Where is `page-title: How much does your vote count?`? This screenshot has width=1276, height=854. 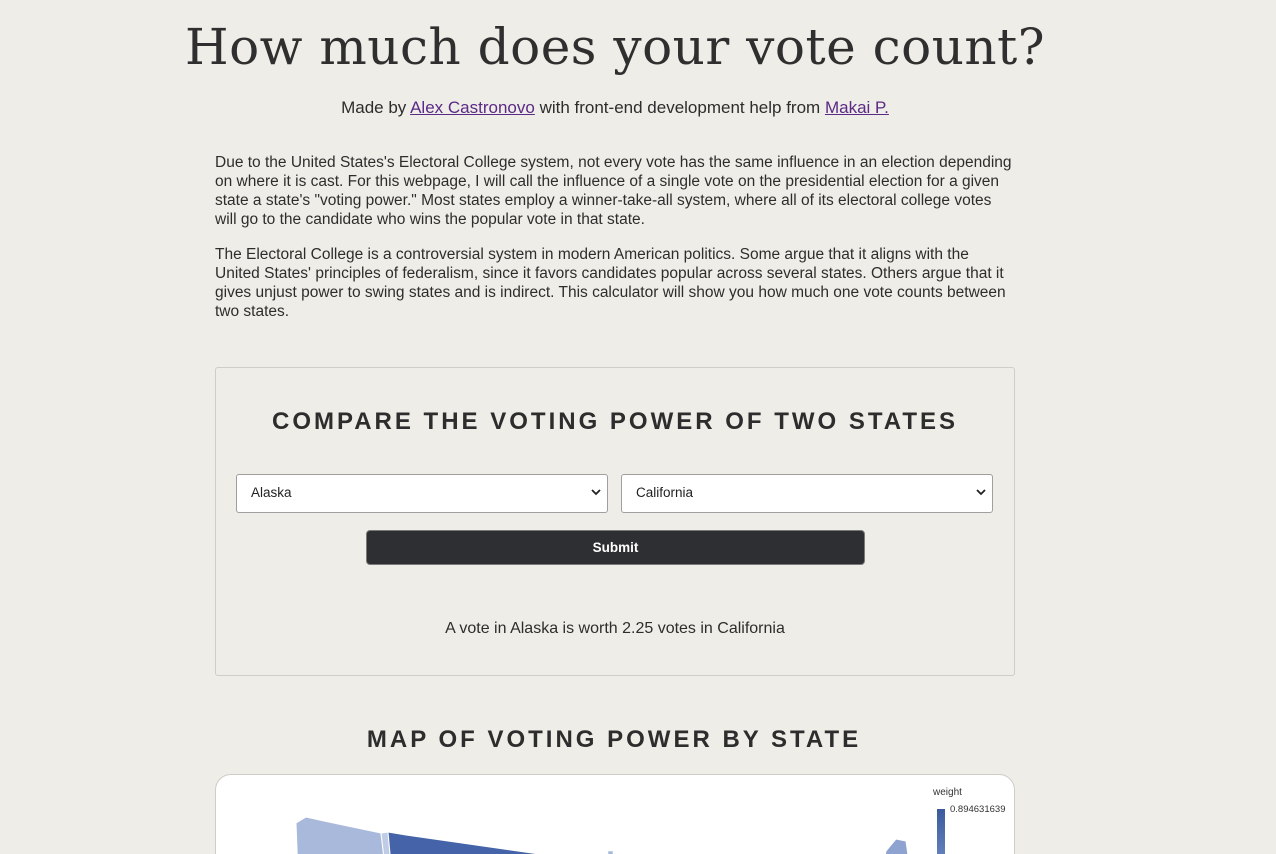 page-title: How much does your vote count? is located at coordinates (615, 47).